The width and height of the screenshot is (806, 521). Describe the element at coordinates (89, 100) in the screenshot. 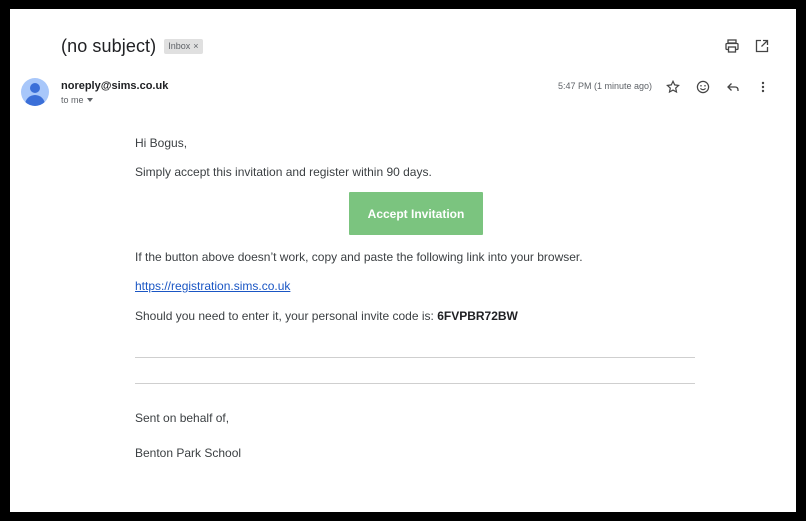

I see `chevron-down-icon` at that location.